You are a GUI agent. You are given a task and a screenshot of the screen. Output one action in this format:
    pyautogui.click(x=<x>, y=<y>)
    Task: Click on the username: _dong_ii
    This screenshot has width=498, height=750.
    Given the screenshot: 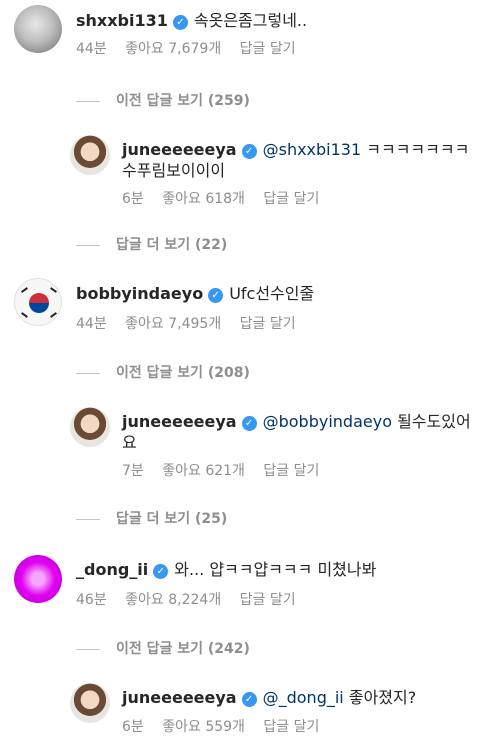 What is the action you would take?
    pyautogui.click(x=112, y=569)
    